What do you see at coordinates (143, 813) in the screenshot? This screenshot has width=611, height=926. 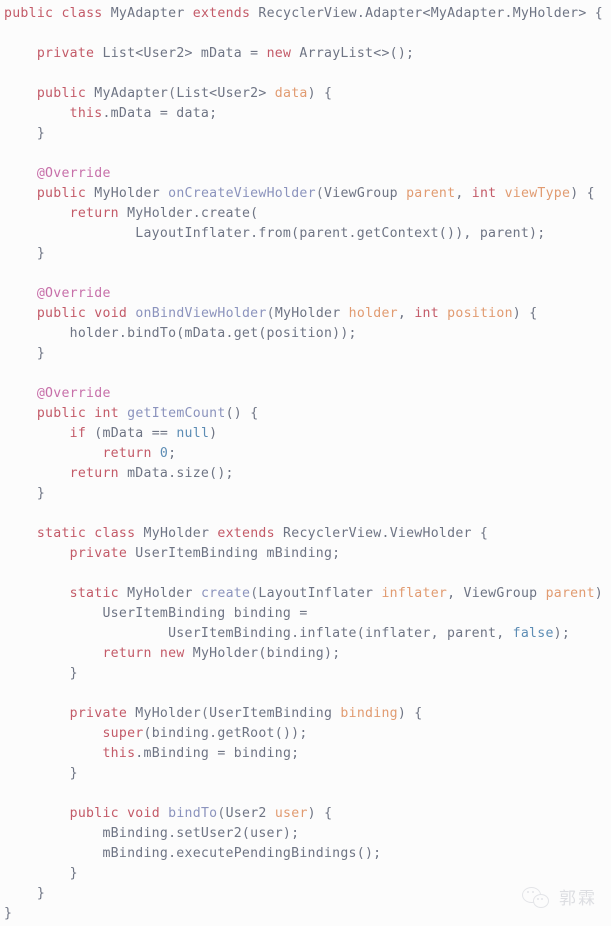 I see `code-token-kw: void` at bounding box center [143, 813].